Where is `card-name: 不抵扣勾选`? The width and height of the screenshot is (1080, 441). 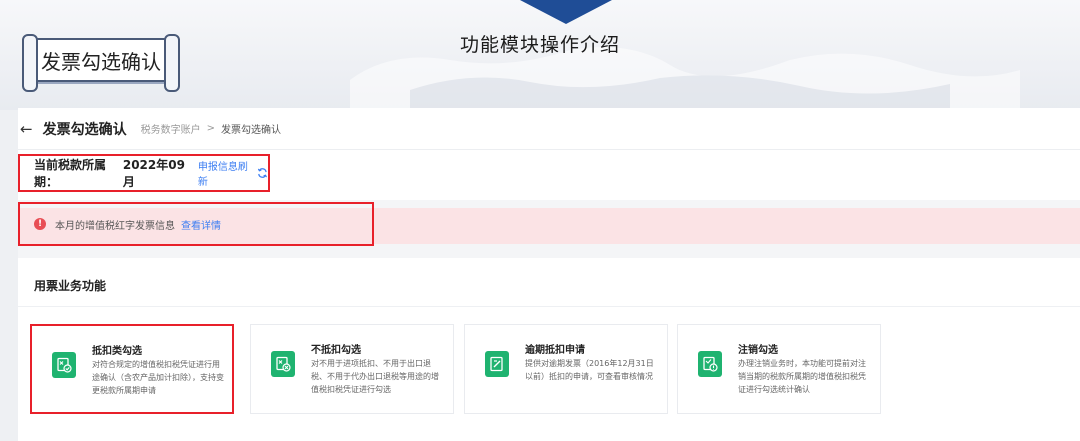 card-name: 不抵扣勾选 is located at coordinates (336, 350).